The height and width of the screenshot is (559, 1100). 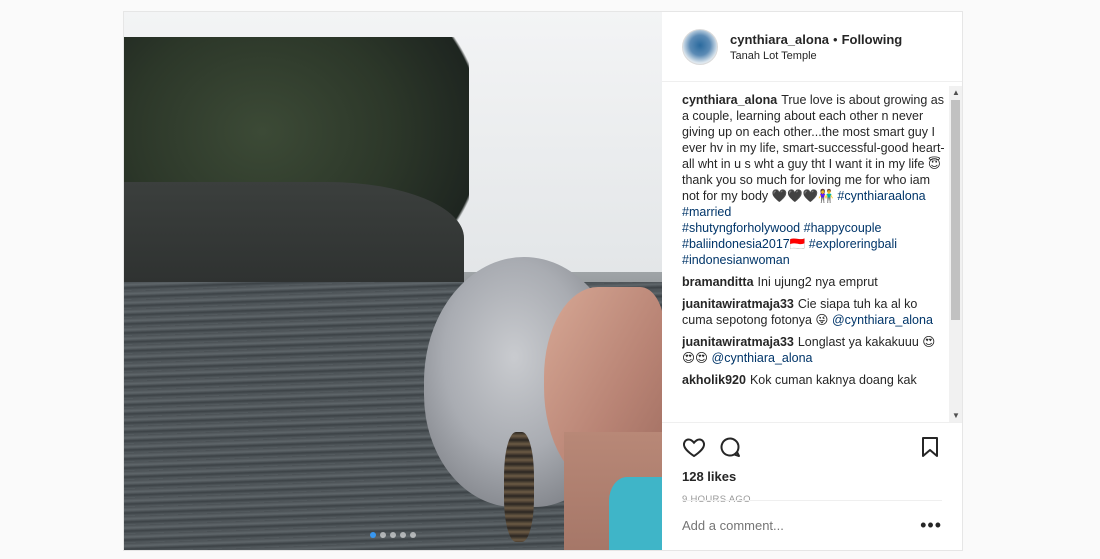 I want to click on hashtag-link: #cynthiaraalona, so click(x=881, y=196).